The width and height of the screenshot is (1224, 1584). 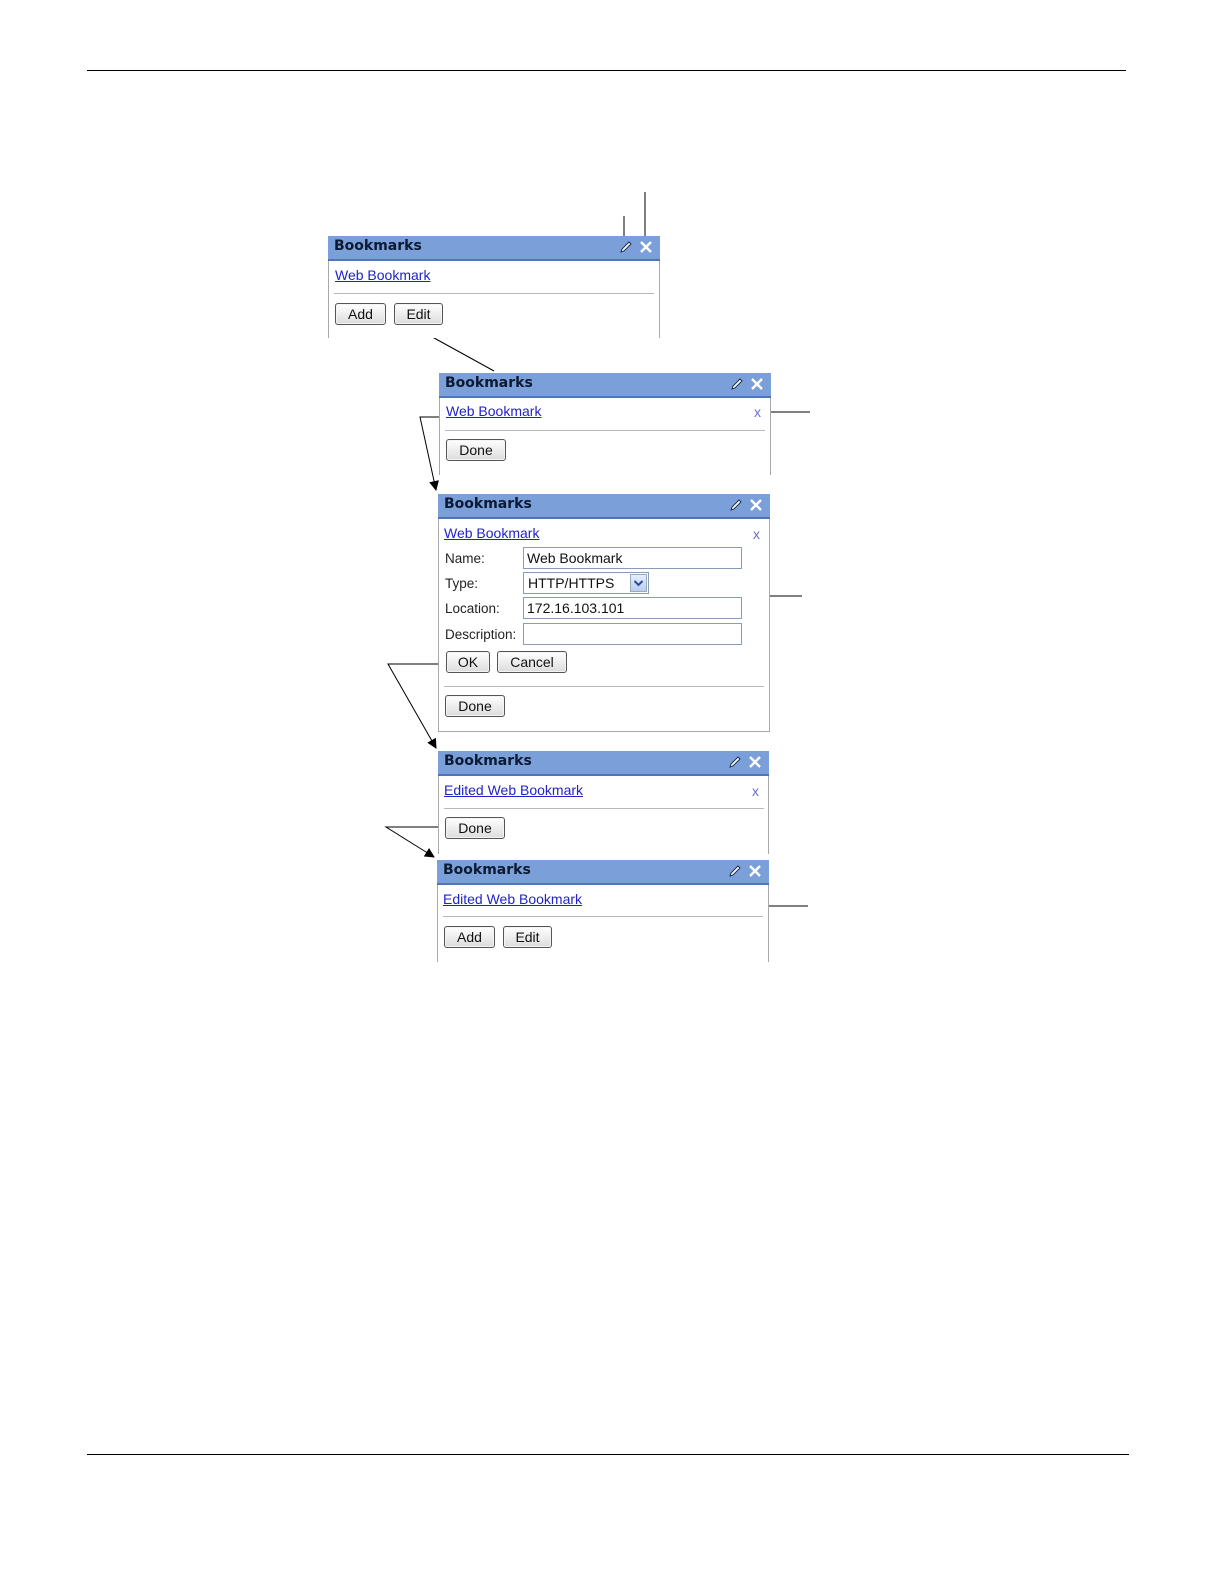 I want to click on location-label: Location:, so click(x=472, y=608).